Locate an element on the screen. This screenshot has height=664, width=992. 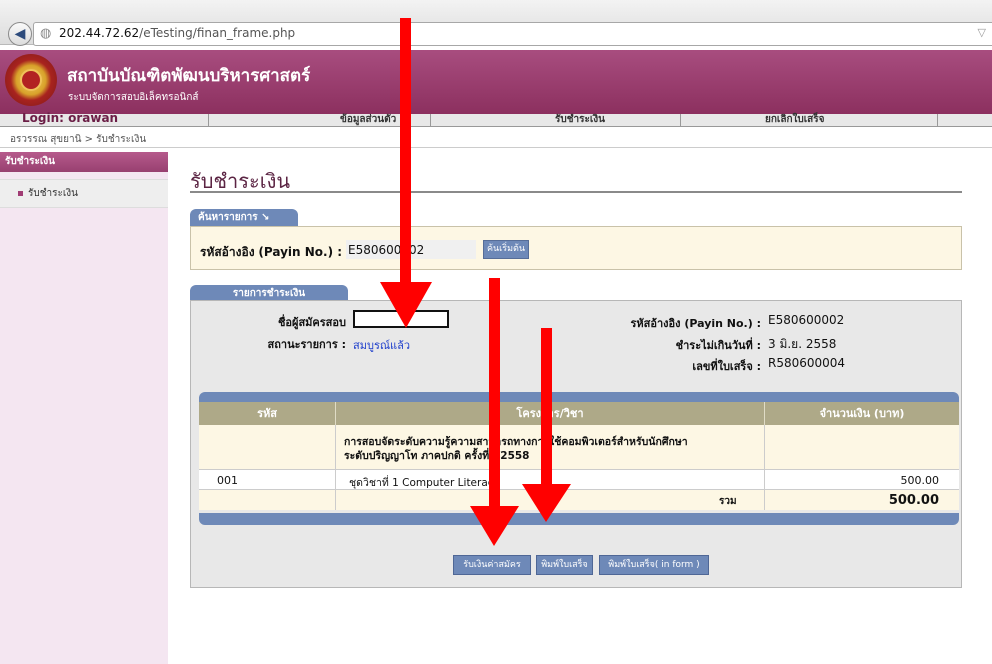
col-code: รหัส is located at coordinates (267, 413).